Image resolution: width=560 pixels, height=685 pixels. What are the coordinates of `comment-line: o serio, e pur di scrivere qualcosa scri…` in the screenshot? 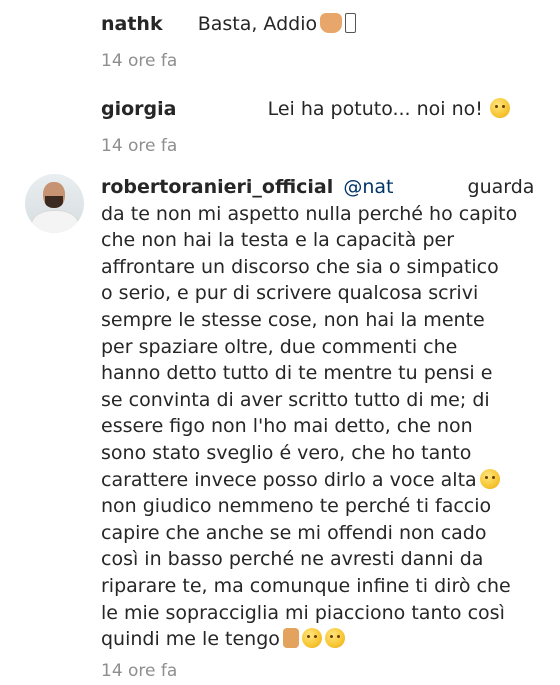 It's located at (290, 293).